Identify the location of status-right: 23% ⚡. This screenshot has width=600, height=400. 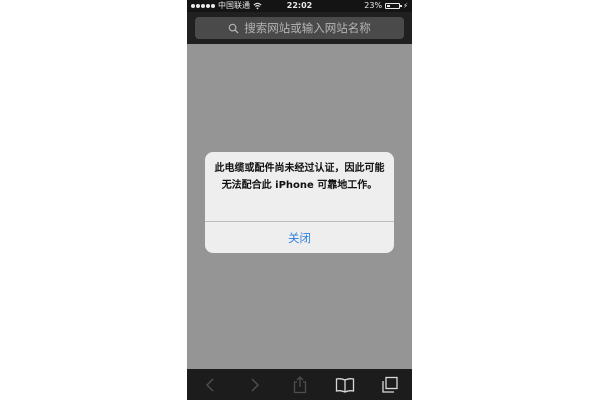
(386, 6).